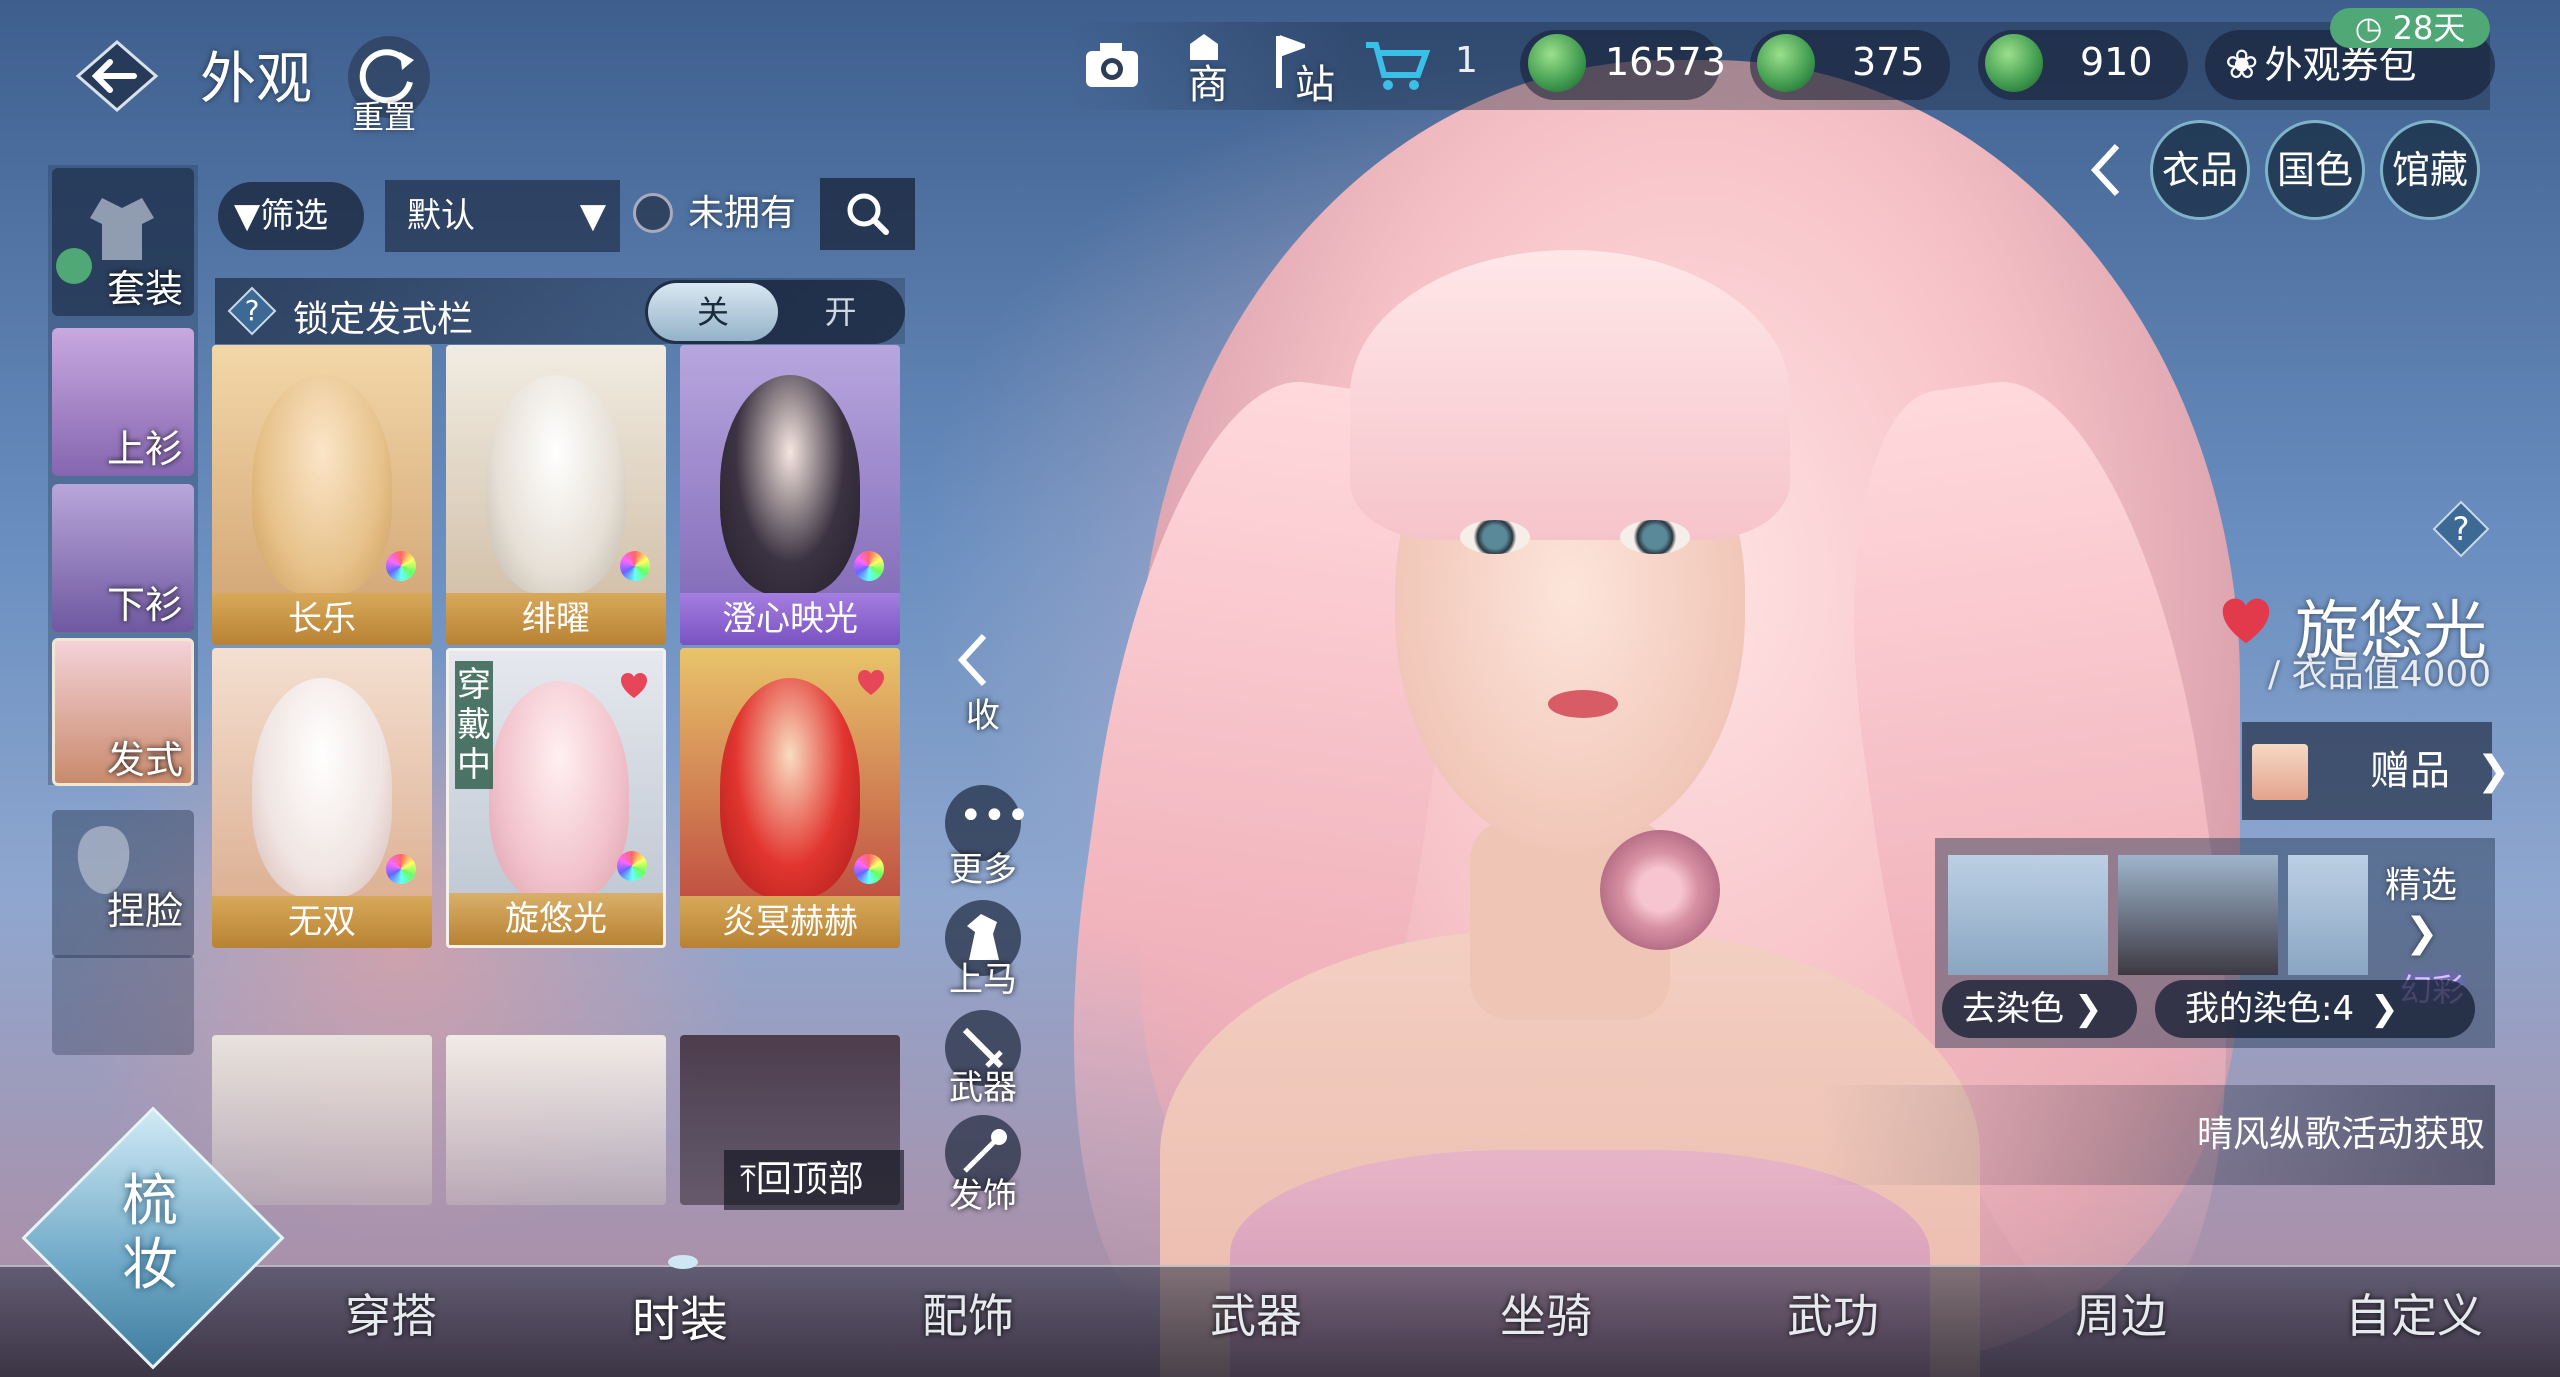  I want to click on voucher-days: 28天, so click(2429, 28).